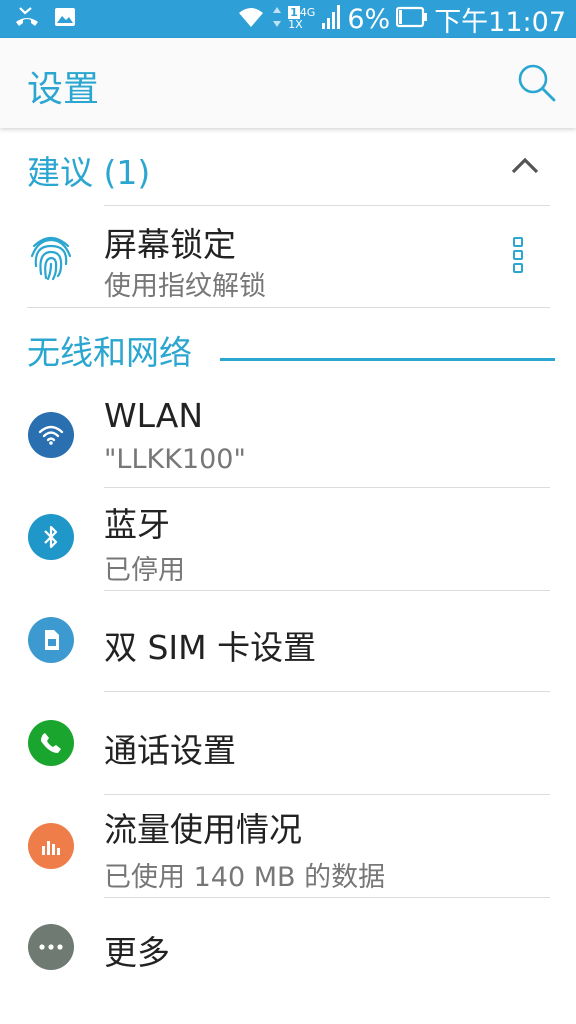 This screenshot has height=1024, width=576. Describe the element at coordinates (203, 829) in the screenshot. I see `row-title: 流量使用情况` at that location.